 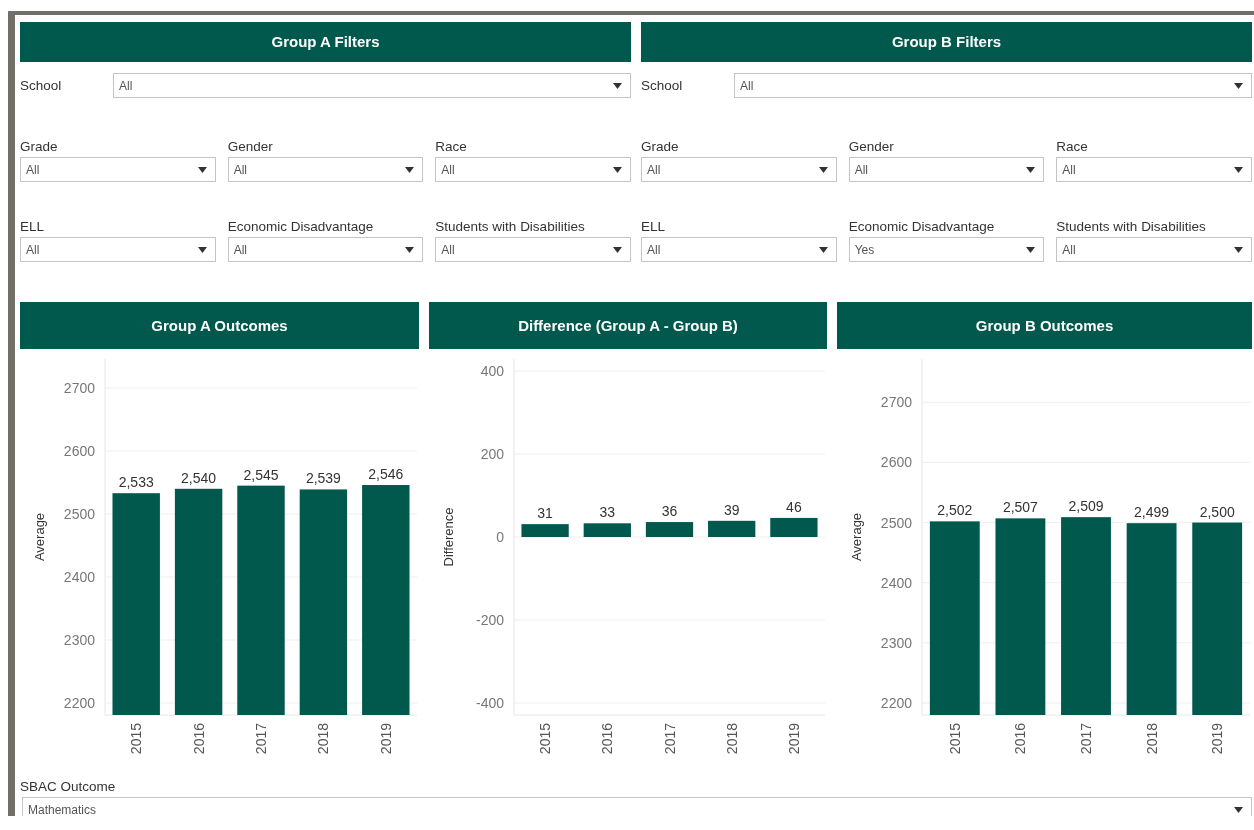 I want to click on data-label: 2,546, so click(x=386, y=474).